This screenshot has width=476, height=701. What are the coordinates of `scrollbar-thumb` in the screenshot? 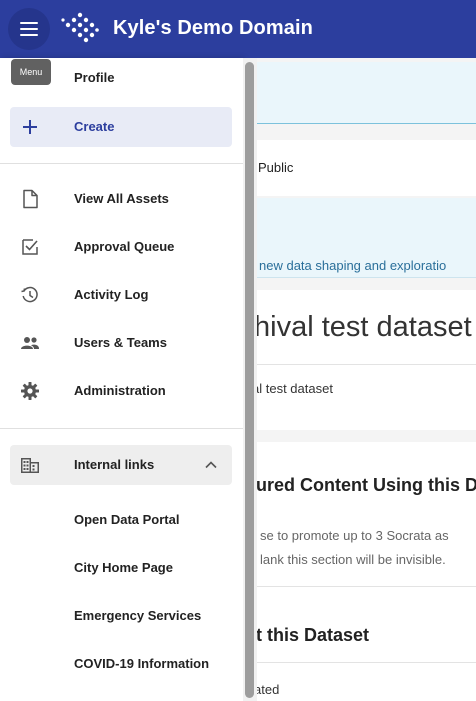 It's located at (249, 380).